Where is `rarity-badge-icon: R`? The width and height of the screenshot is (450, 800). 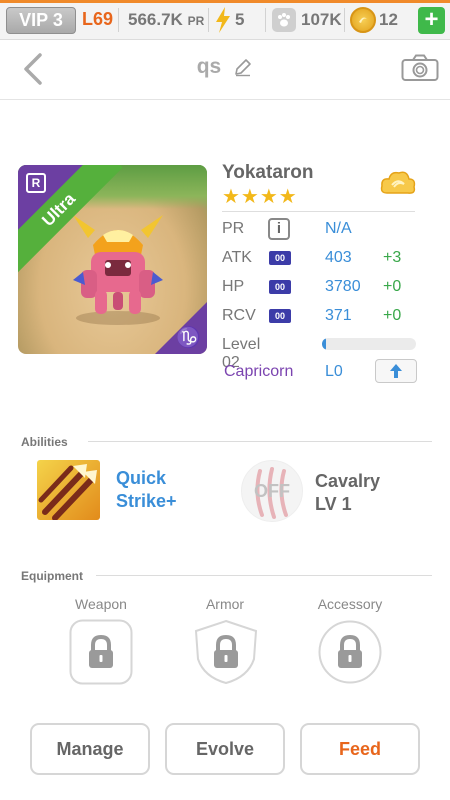 rarity-badge-icon: R is located at coordinates (36, 183).